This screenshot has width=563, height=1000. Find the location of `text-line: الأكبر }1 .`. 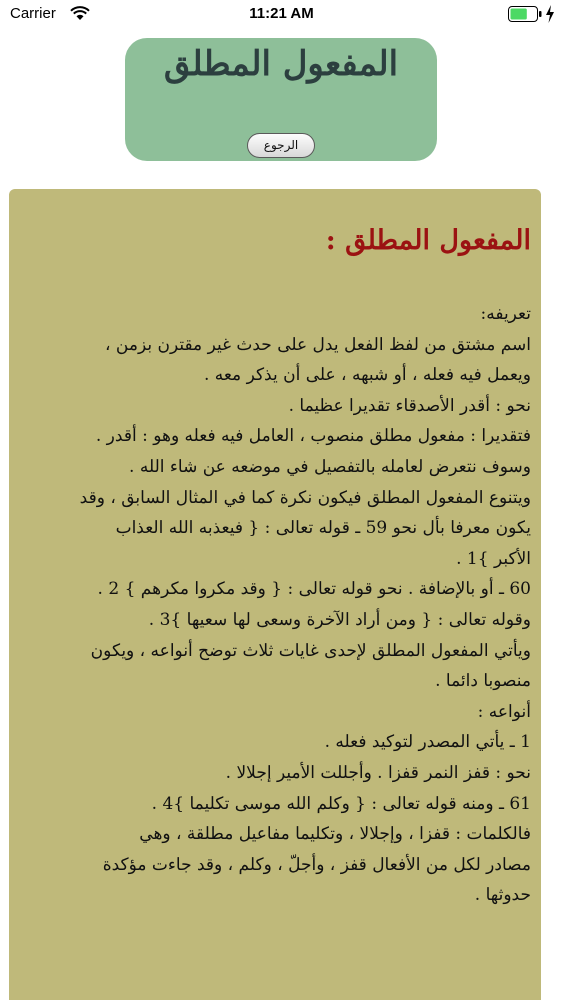

text-line: الأكبر }1 . is located at coordinates (493, 558).